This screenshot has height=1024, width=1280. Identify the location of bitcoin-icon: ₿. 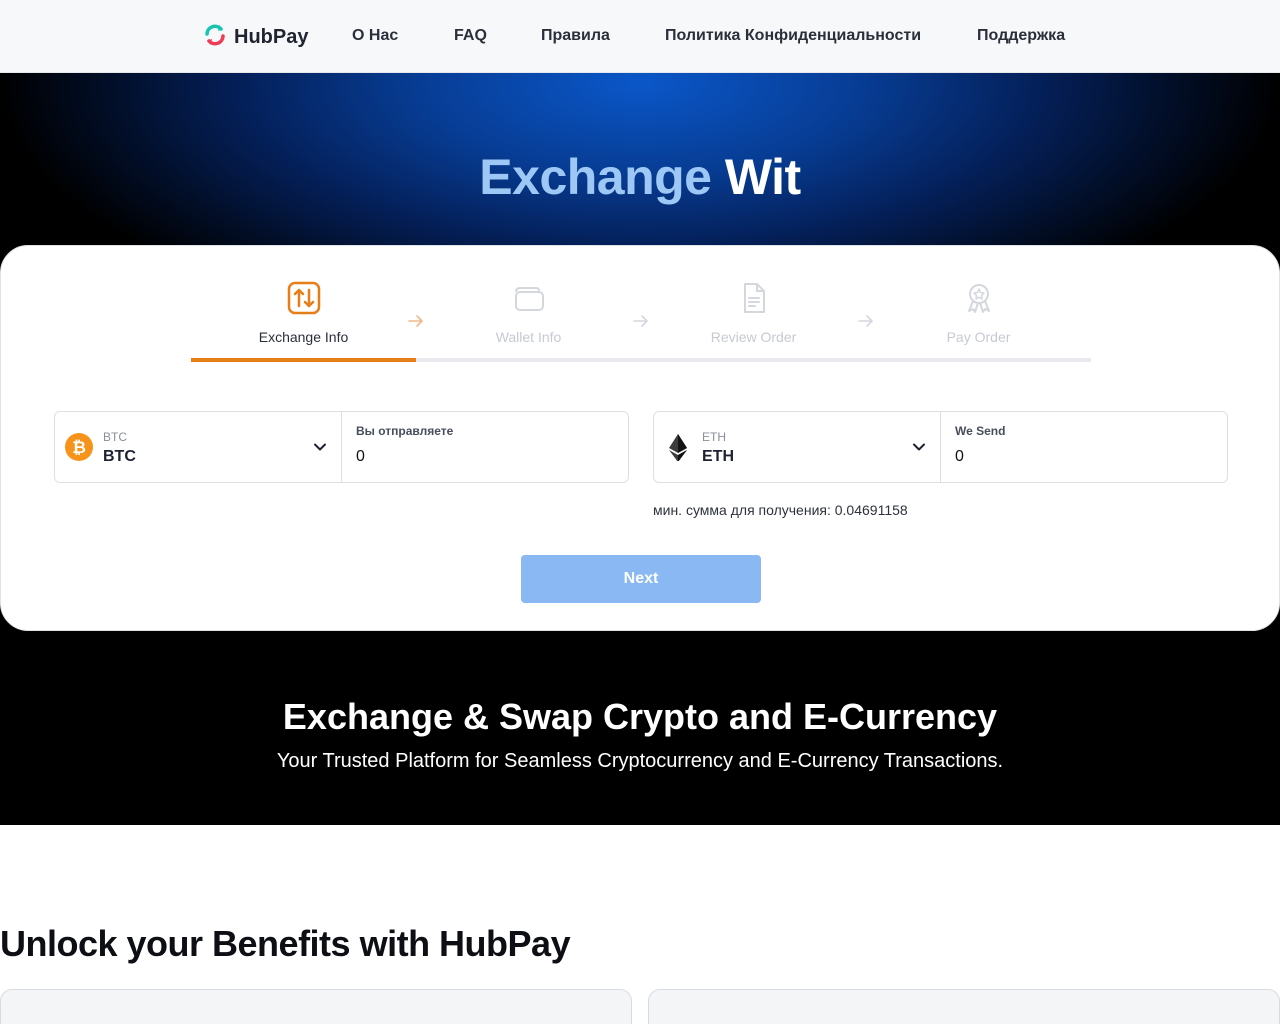
(79, 447).